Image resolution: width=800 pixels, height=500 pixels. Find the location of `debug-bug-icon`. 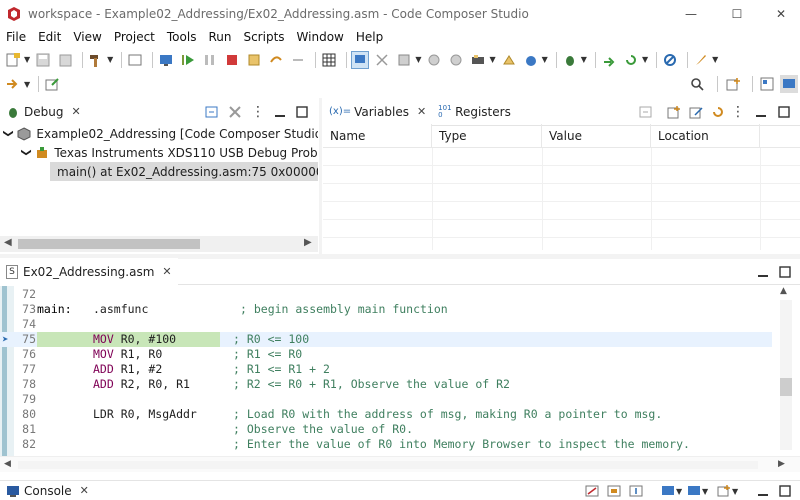

debug-bug-icon is located at coordinates (570, 60).